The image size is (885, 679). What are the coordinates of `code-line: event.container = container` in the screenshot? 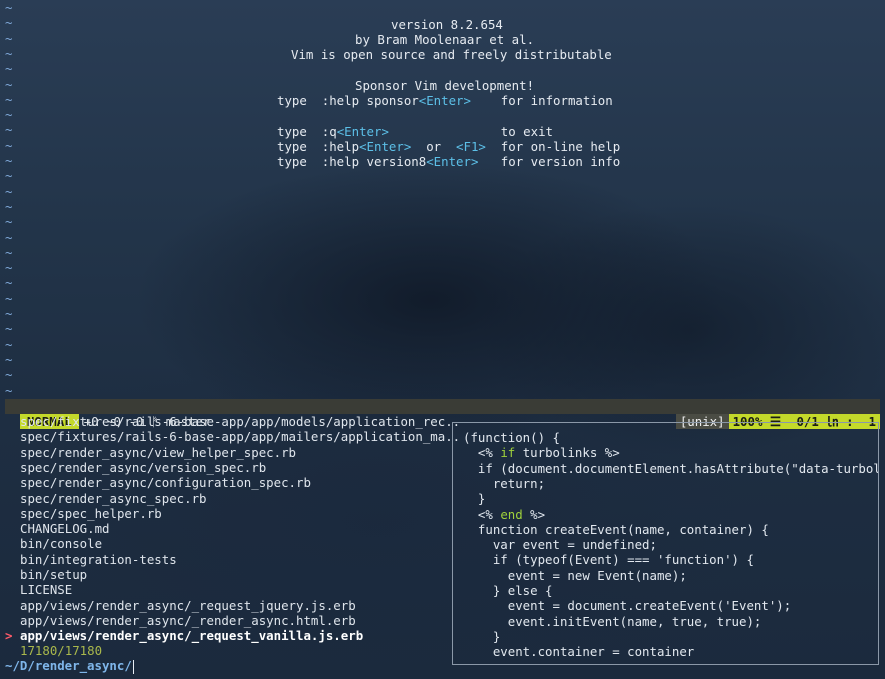 It's located at (579, 652).